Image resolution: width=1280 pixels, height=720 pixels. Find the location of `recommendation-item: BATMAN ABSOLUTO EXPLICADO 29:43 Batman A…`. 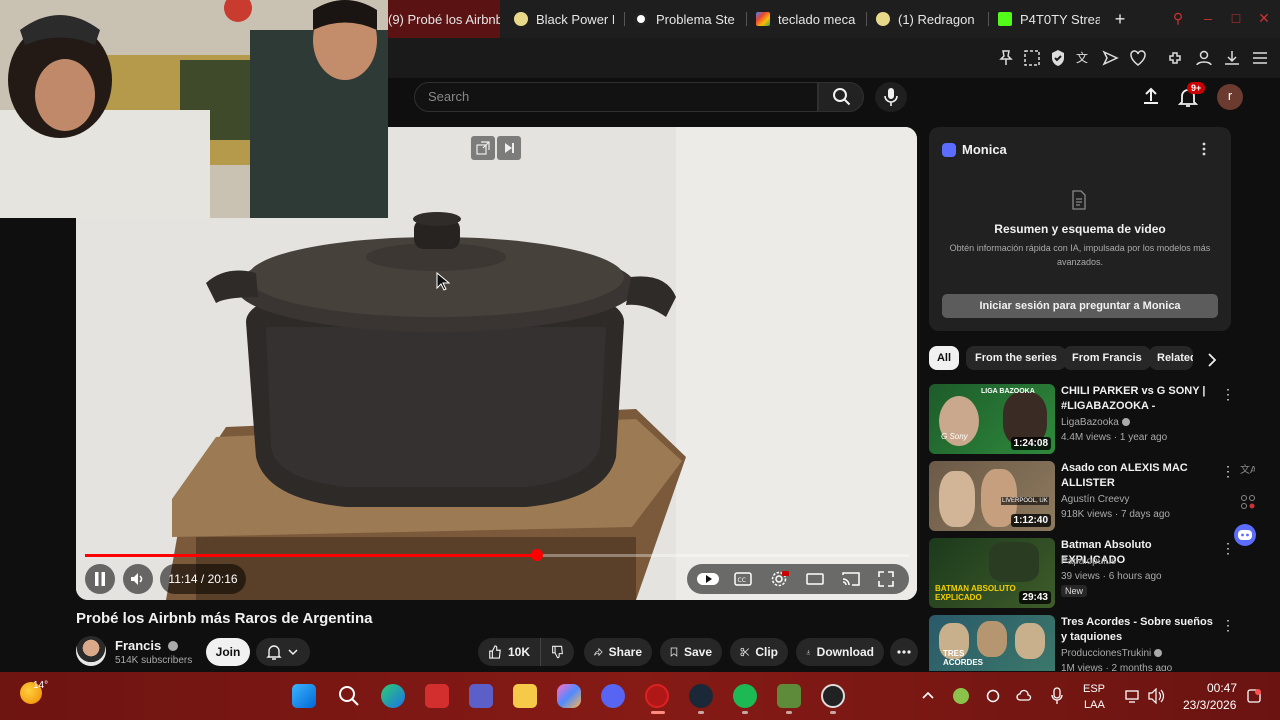

recommendation-item: BATMAN ABSOLUTO EXPLICADO 29:43 Batman A… is located at coordinates (1084, 574).